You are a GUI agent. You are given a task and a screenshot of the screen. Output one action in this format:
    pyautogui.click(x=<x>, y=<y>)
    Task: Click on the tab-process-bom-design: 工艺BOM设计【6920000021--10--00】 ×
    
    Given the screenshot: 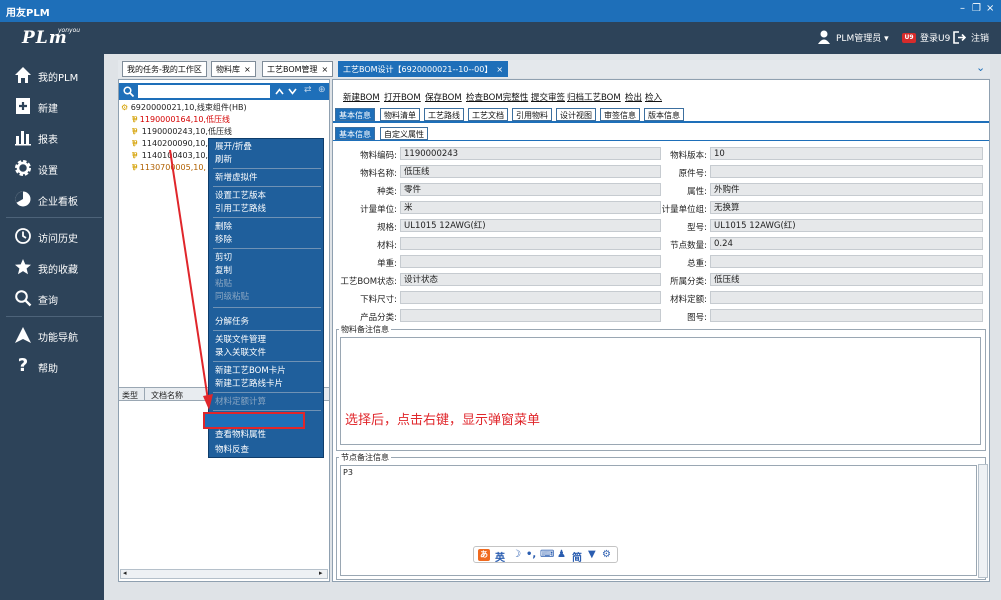 What is the action you would take?
    pyautogui.click(x=423, y=69)
    